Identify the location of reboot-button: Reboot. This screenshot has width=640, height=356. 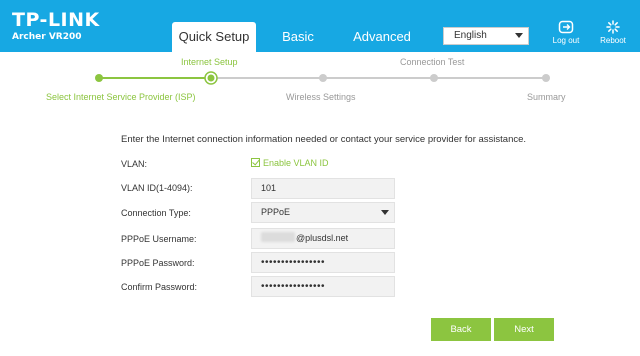
(613, 32).